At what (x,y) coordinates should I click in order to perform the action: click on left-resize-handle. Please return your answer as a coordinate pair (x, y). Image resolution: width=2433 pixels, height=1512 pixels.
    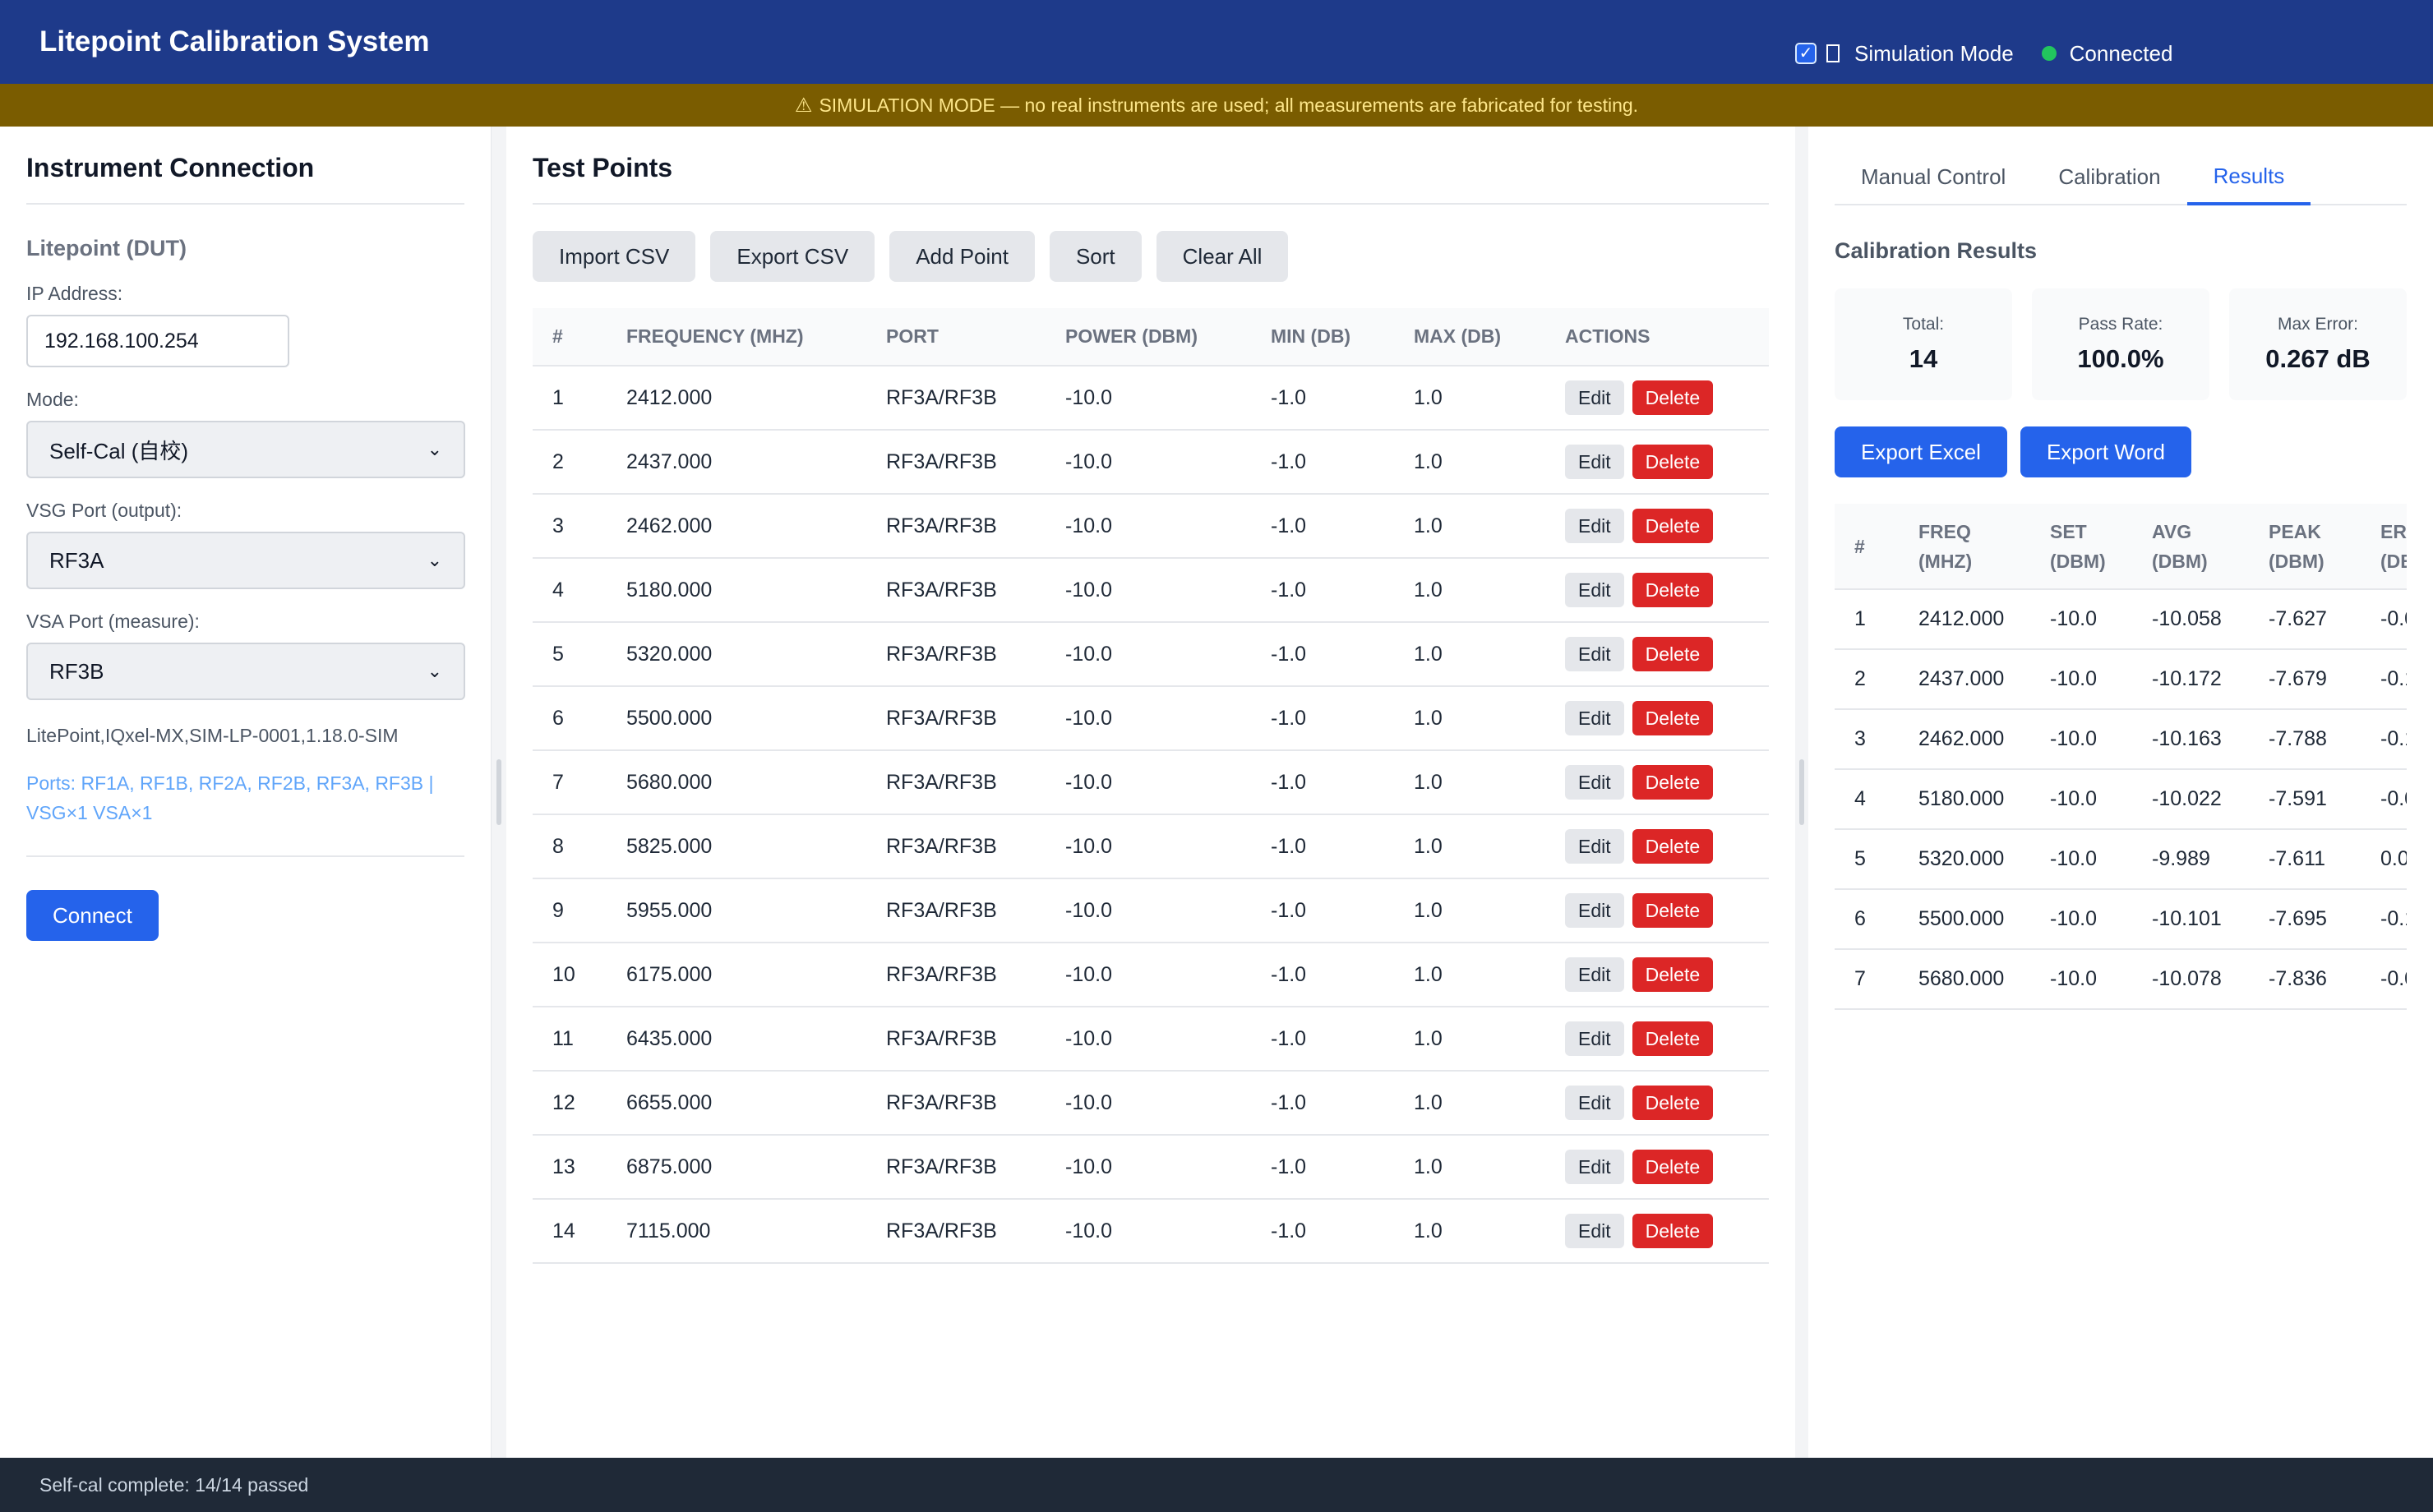
    Looking at the image, I should click on (499, 793).